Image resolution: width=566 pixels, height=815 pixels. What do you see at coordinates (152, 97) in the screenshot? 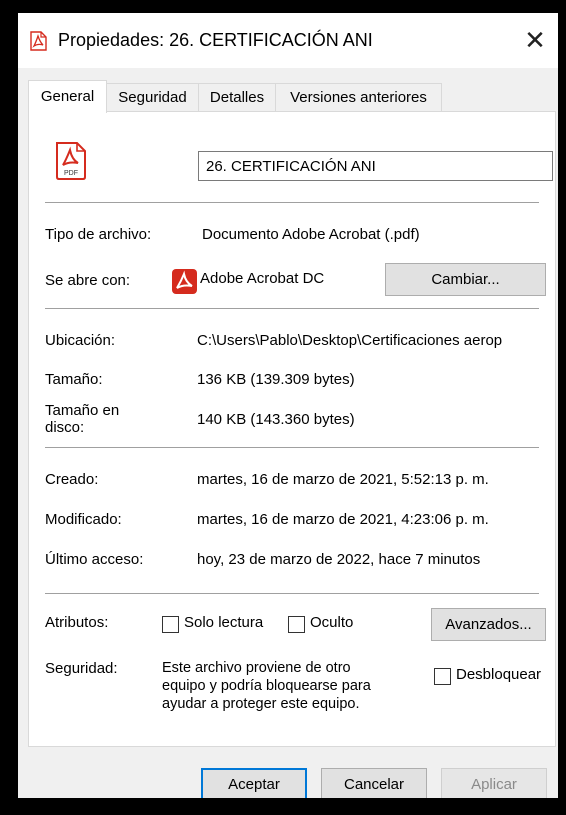
I see `tab-seguridad: Seguridad` at bounding box center [152, 97].